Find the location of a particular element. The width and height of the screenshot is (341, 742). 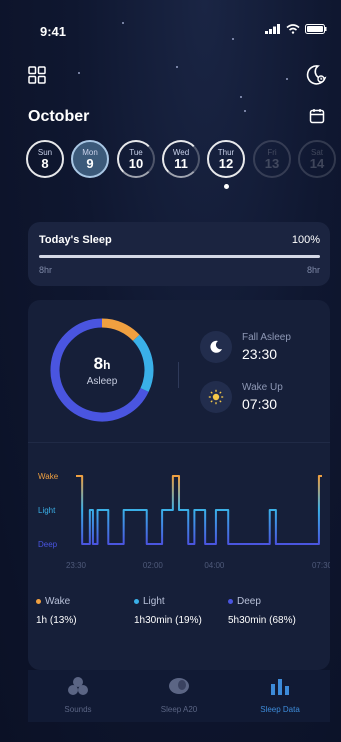

fall-asleep-label: Fall Asleep is located at coordinates (266, 337).